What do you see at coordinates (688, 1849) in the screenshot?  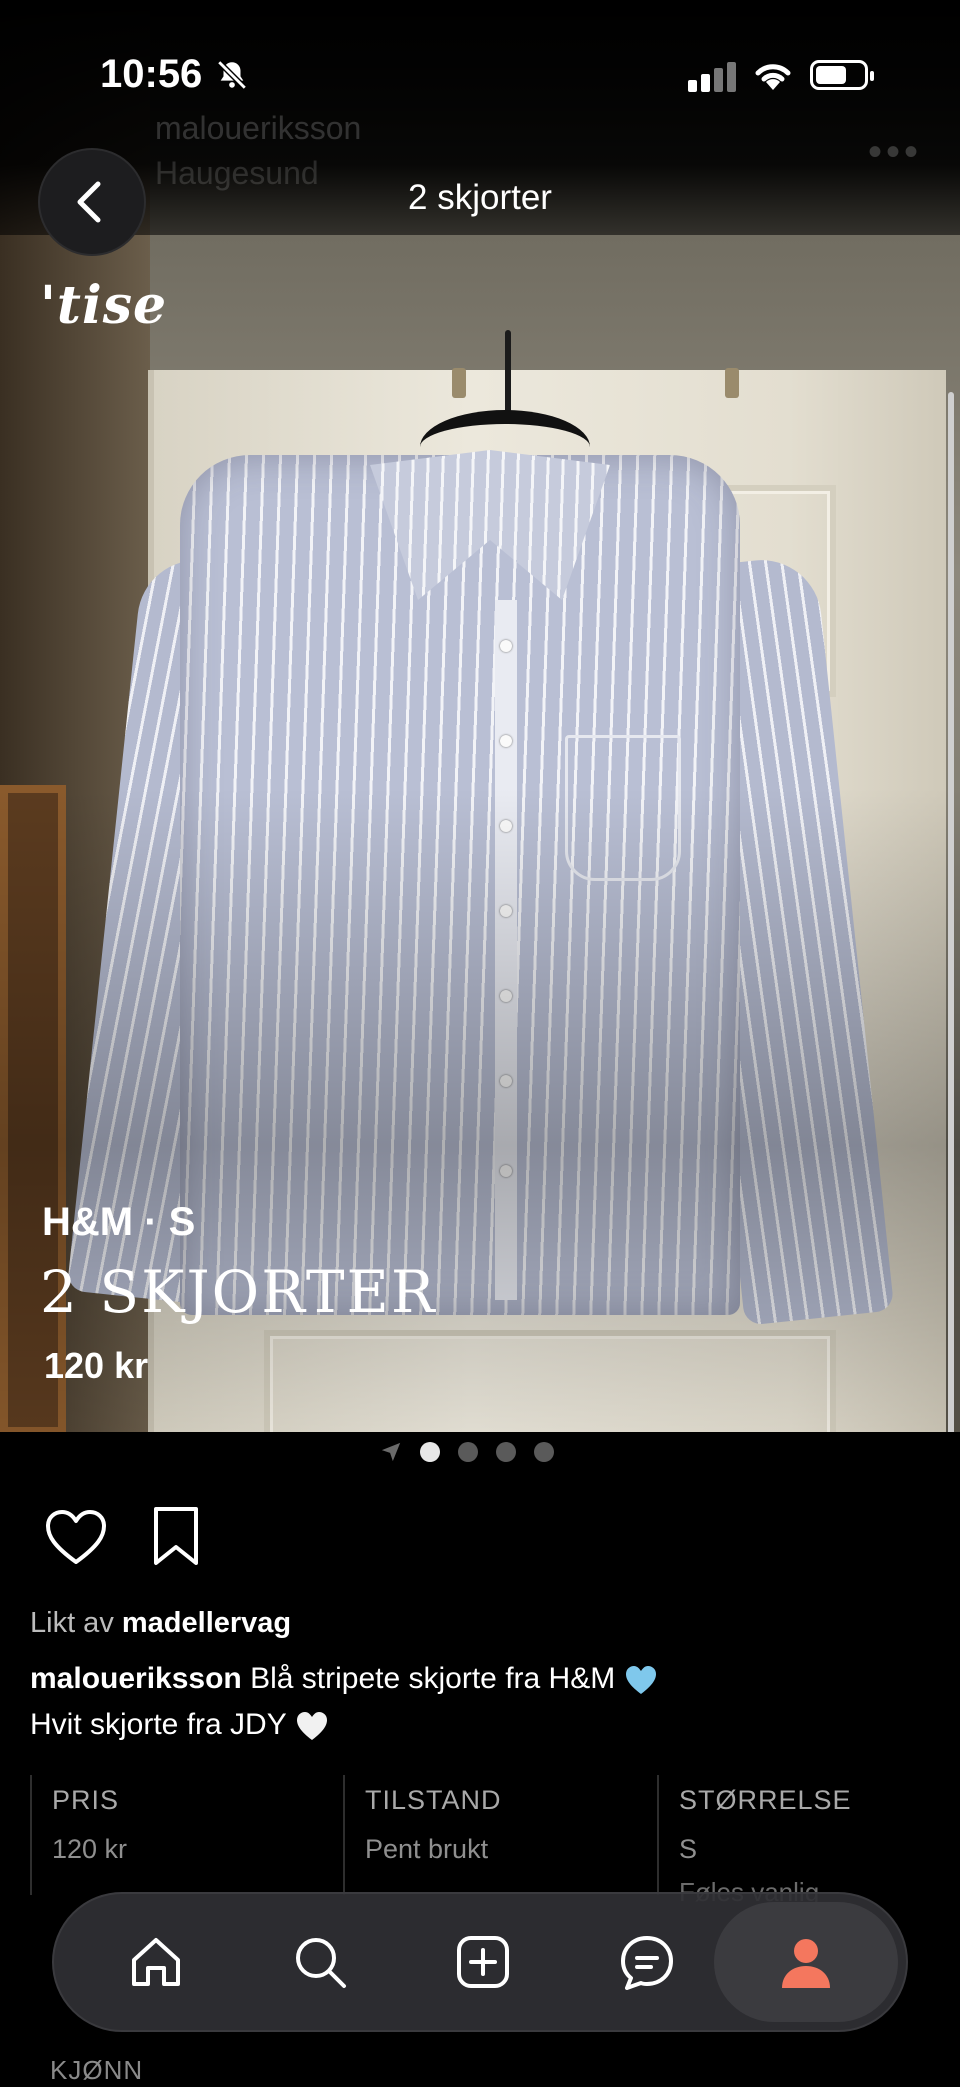 I see `detail-value: S` at bounding box center [688, 1849].